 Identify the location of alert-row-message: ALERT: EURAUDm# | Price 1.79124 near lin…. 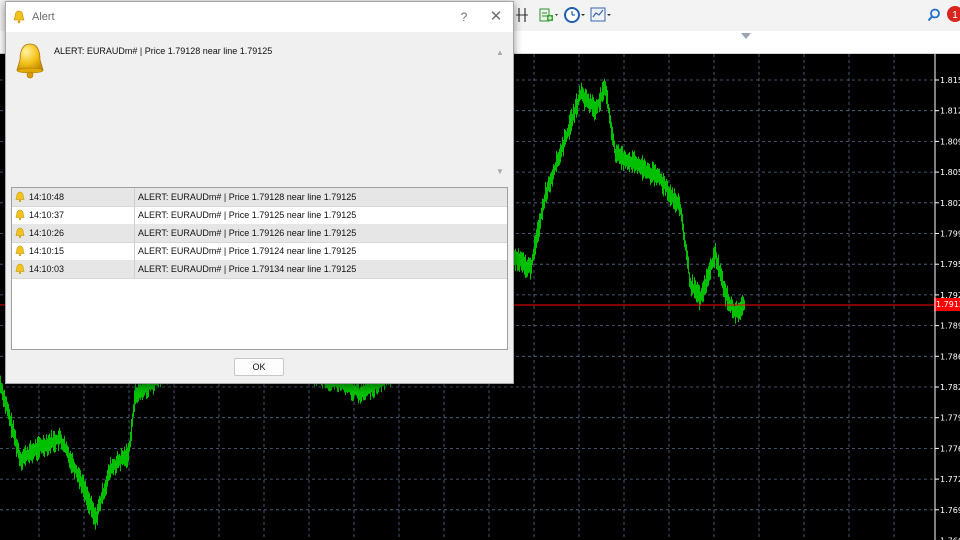
(247, 251).